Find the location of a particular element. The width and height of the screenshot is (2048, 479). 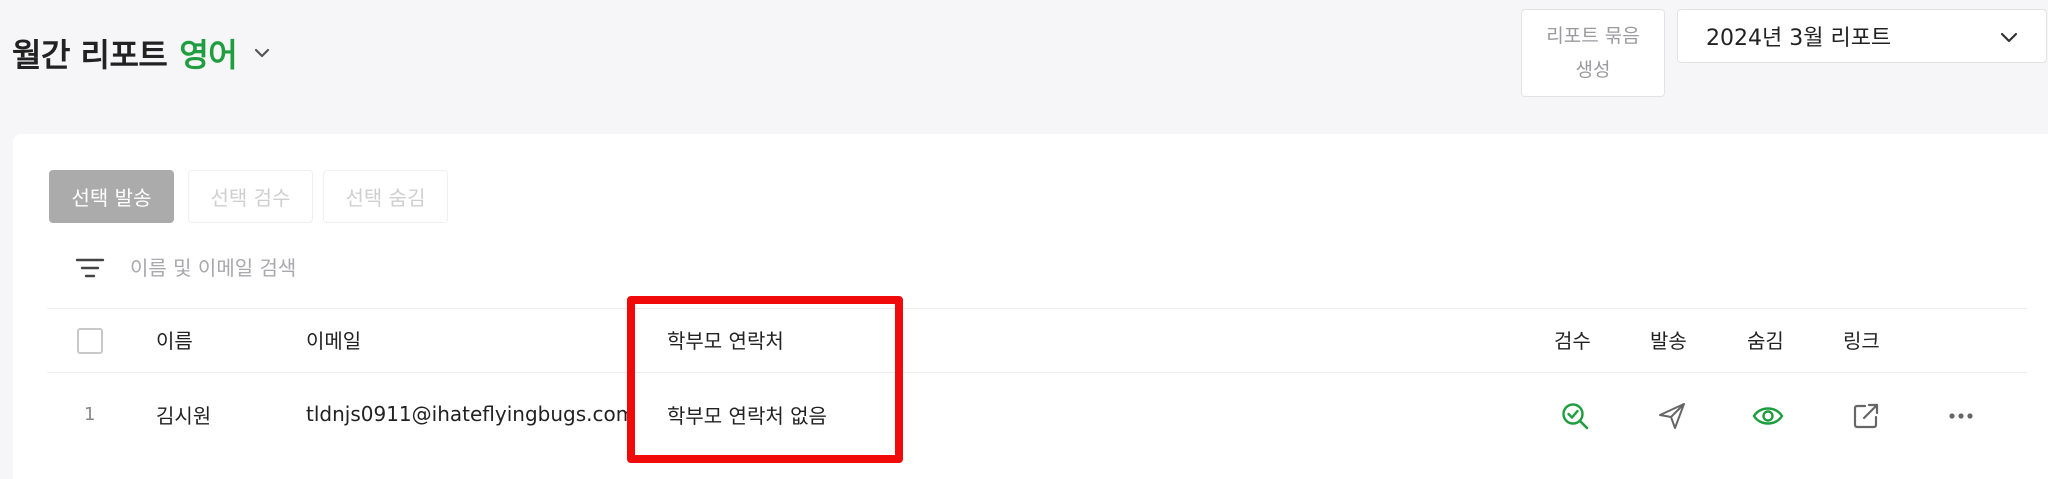

row-index: 1 is located at coordinates (90, 414).